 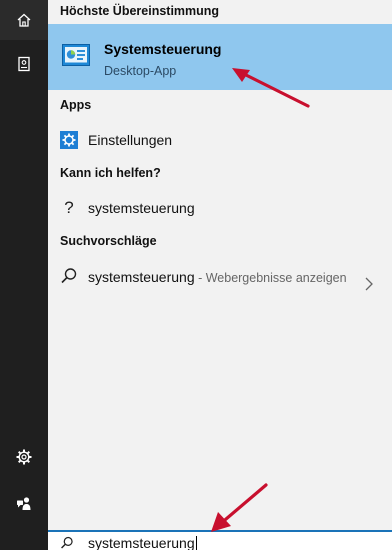 I want to click on annotation-arrow-best-match, so click(x=271, y=88).